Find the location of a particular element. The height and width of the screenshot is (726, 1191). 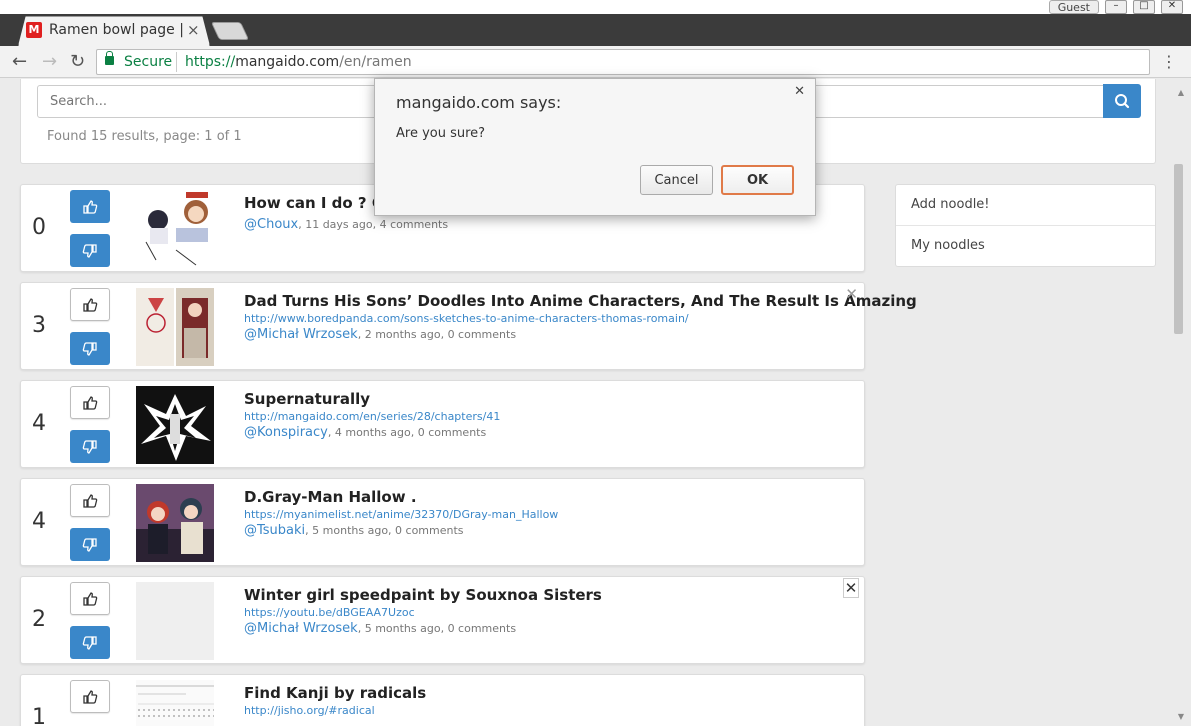

kebab-menu-icon: ⋮ is located at coordinates (1169, 61).